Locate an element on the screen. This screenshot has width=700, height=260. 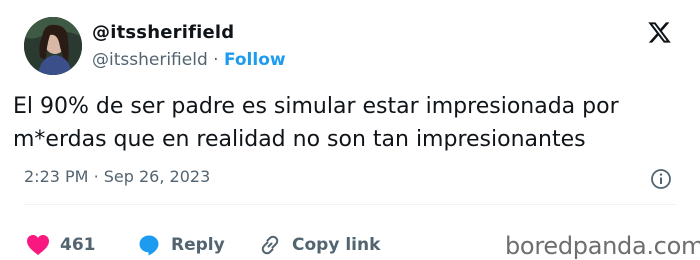
avatar is located at coordinates (53, 46).